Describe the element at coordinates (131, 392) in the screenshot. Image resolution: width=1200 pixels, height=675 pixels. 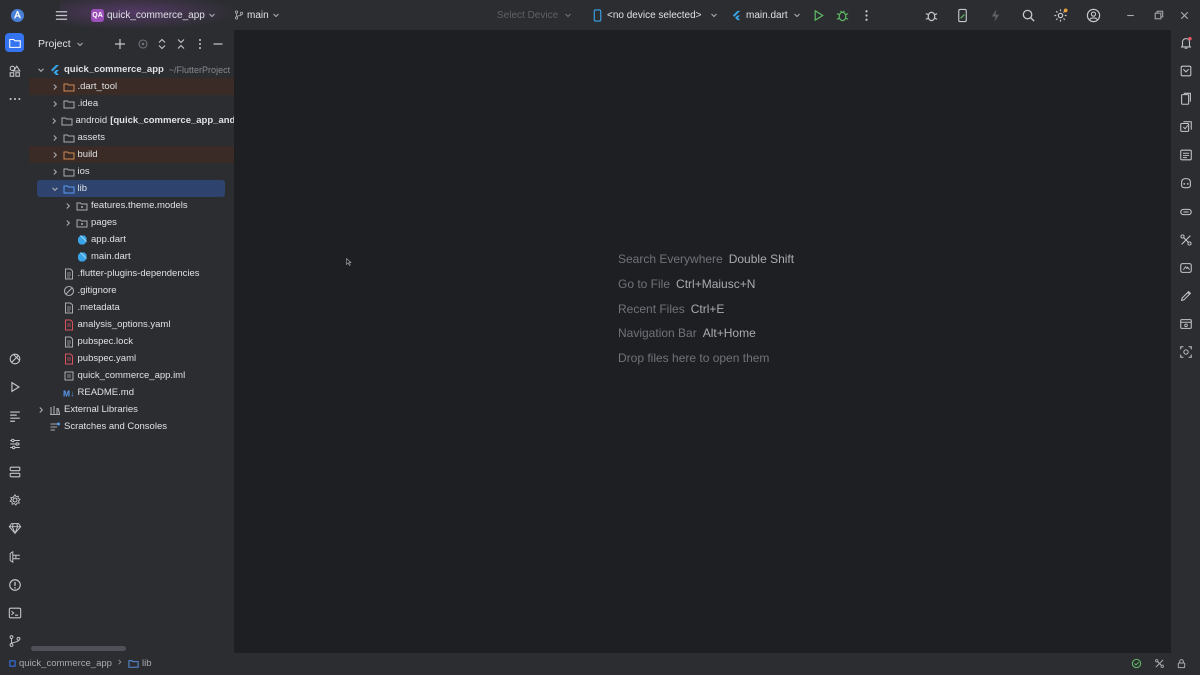
I see `tree-row: M↓ README.md` at that location.